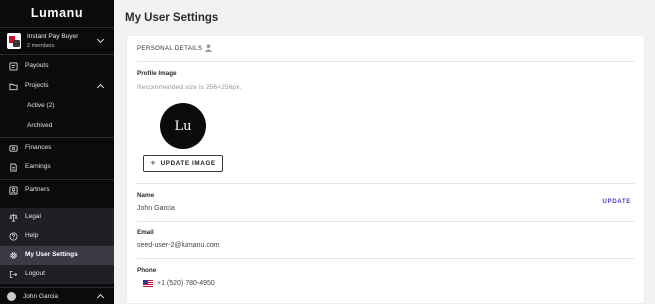  Describe the element at coordinates (147, 270) in the screenshot. I see `phone-label: Phone` at that location.